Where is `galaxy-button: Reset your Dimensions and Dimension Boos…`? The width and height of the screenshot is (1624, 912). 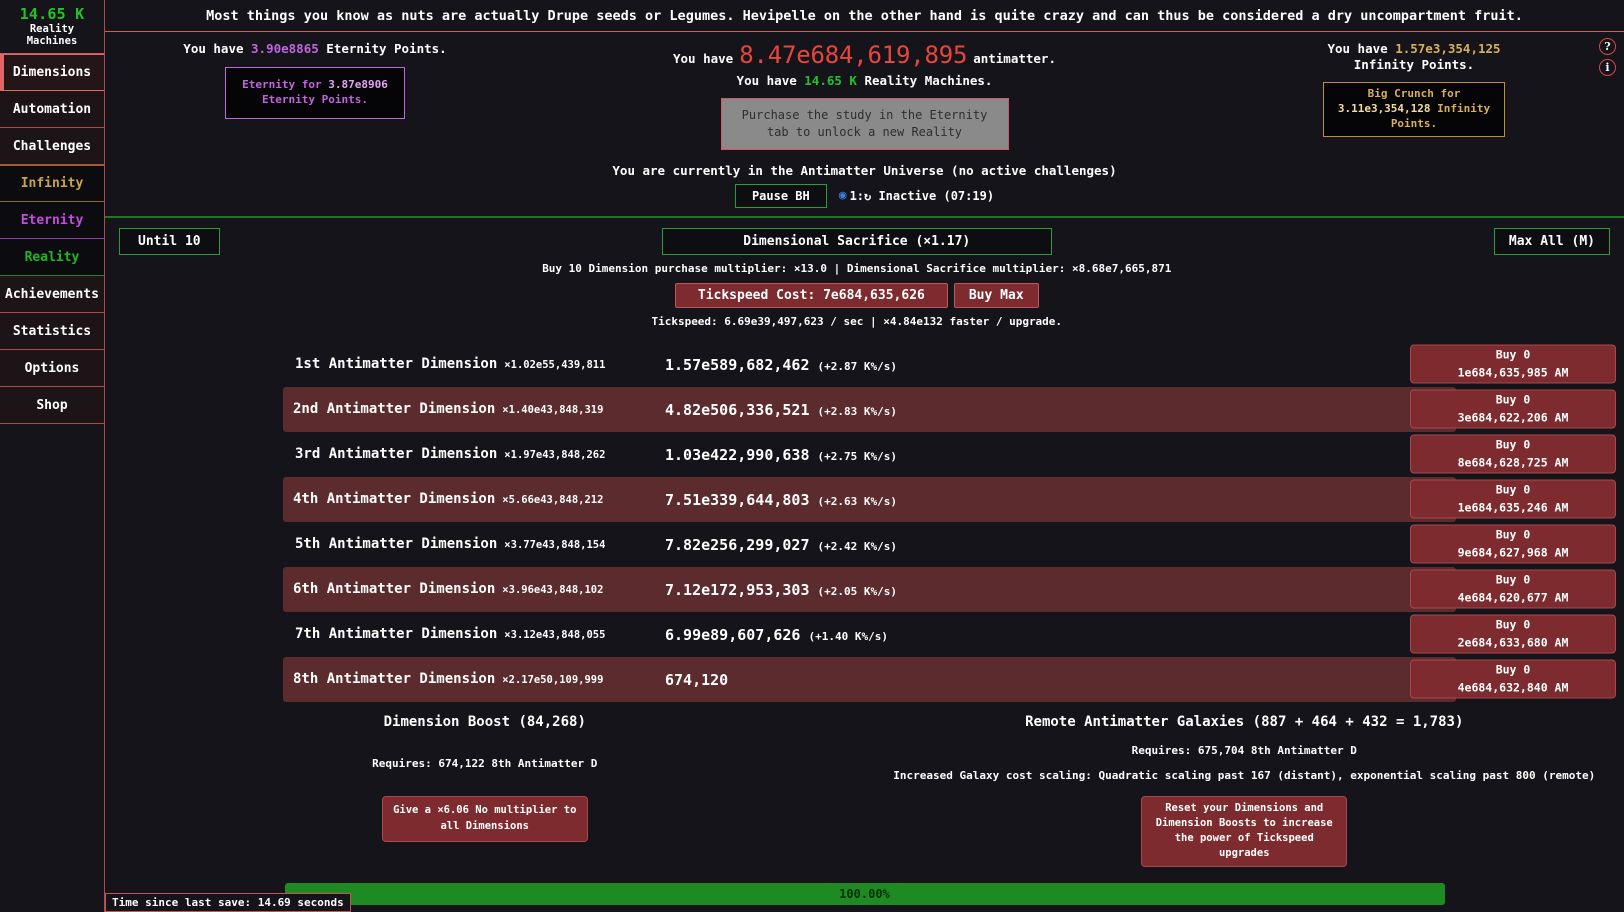 galaxy-button: Reset your Dimensions and Dimension Boos… is located at coordinates (1244, 831).